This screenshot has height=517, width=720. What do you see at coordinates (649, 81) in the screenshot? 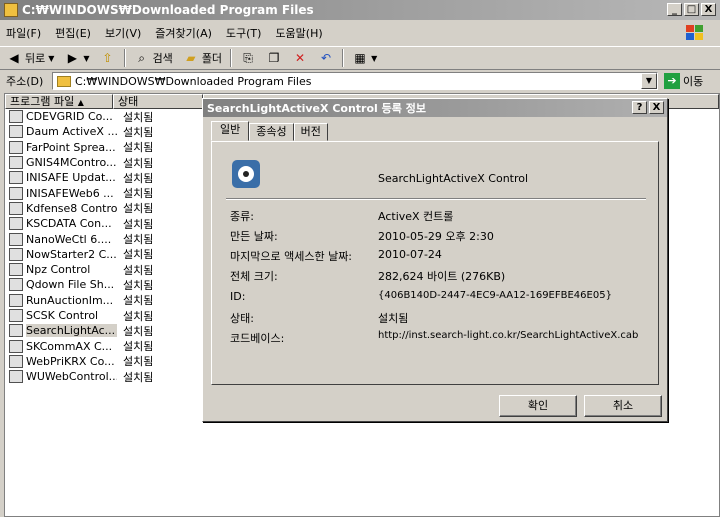
I see `address-dropdown-button: ▼` at bounding box center [649, 81].